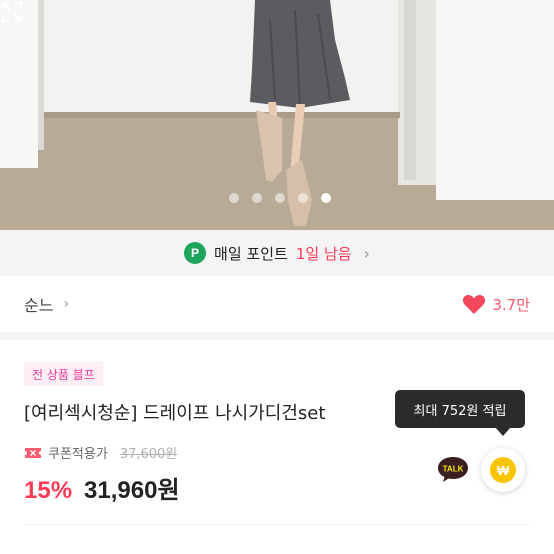  What do you see at coordinates (323, 253) in the screenshot?
I see `point-banner-remaining: 1일 남음` at bounding box center [323, 253].